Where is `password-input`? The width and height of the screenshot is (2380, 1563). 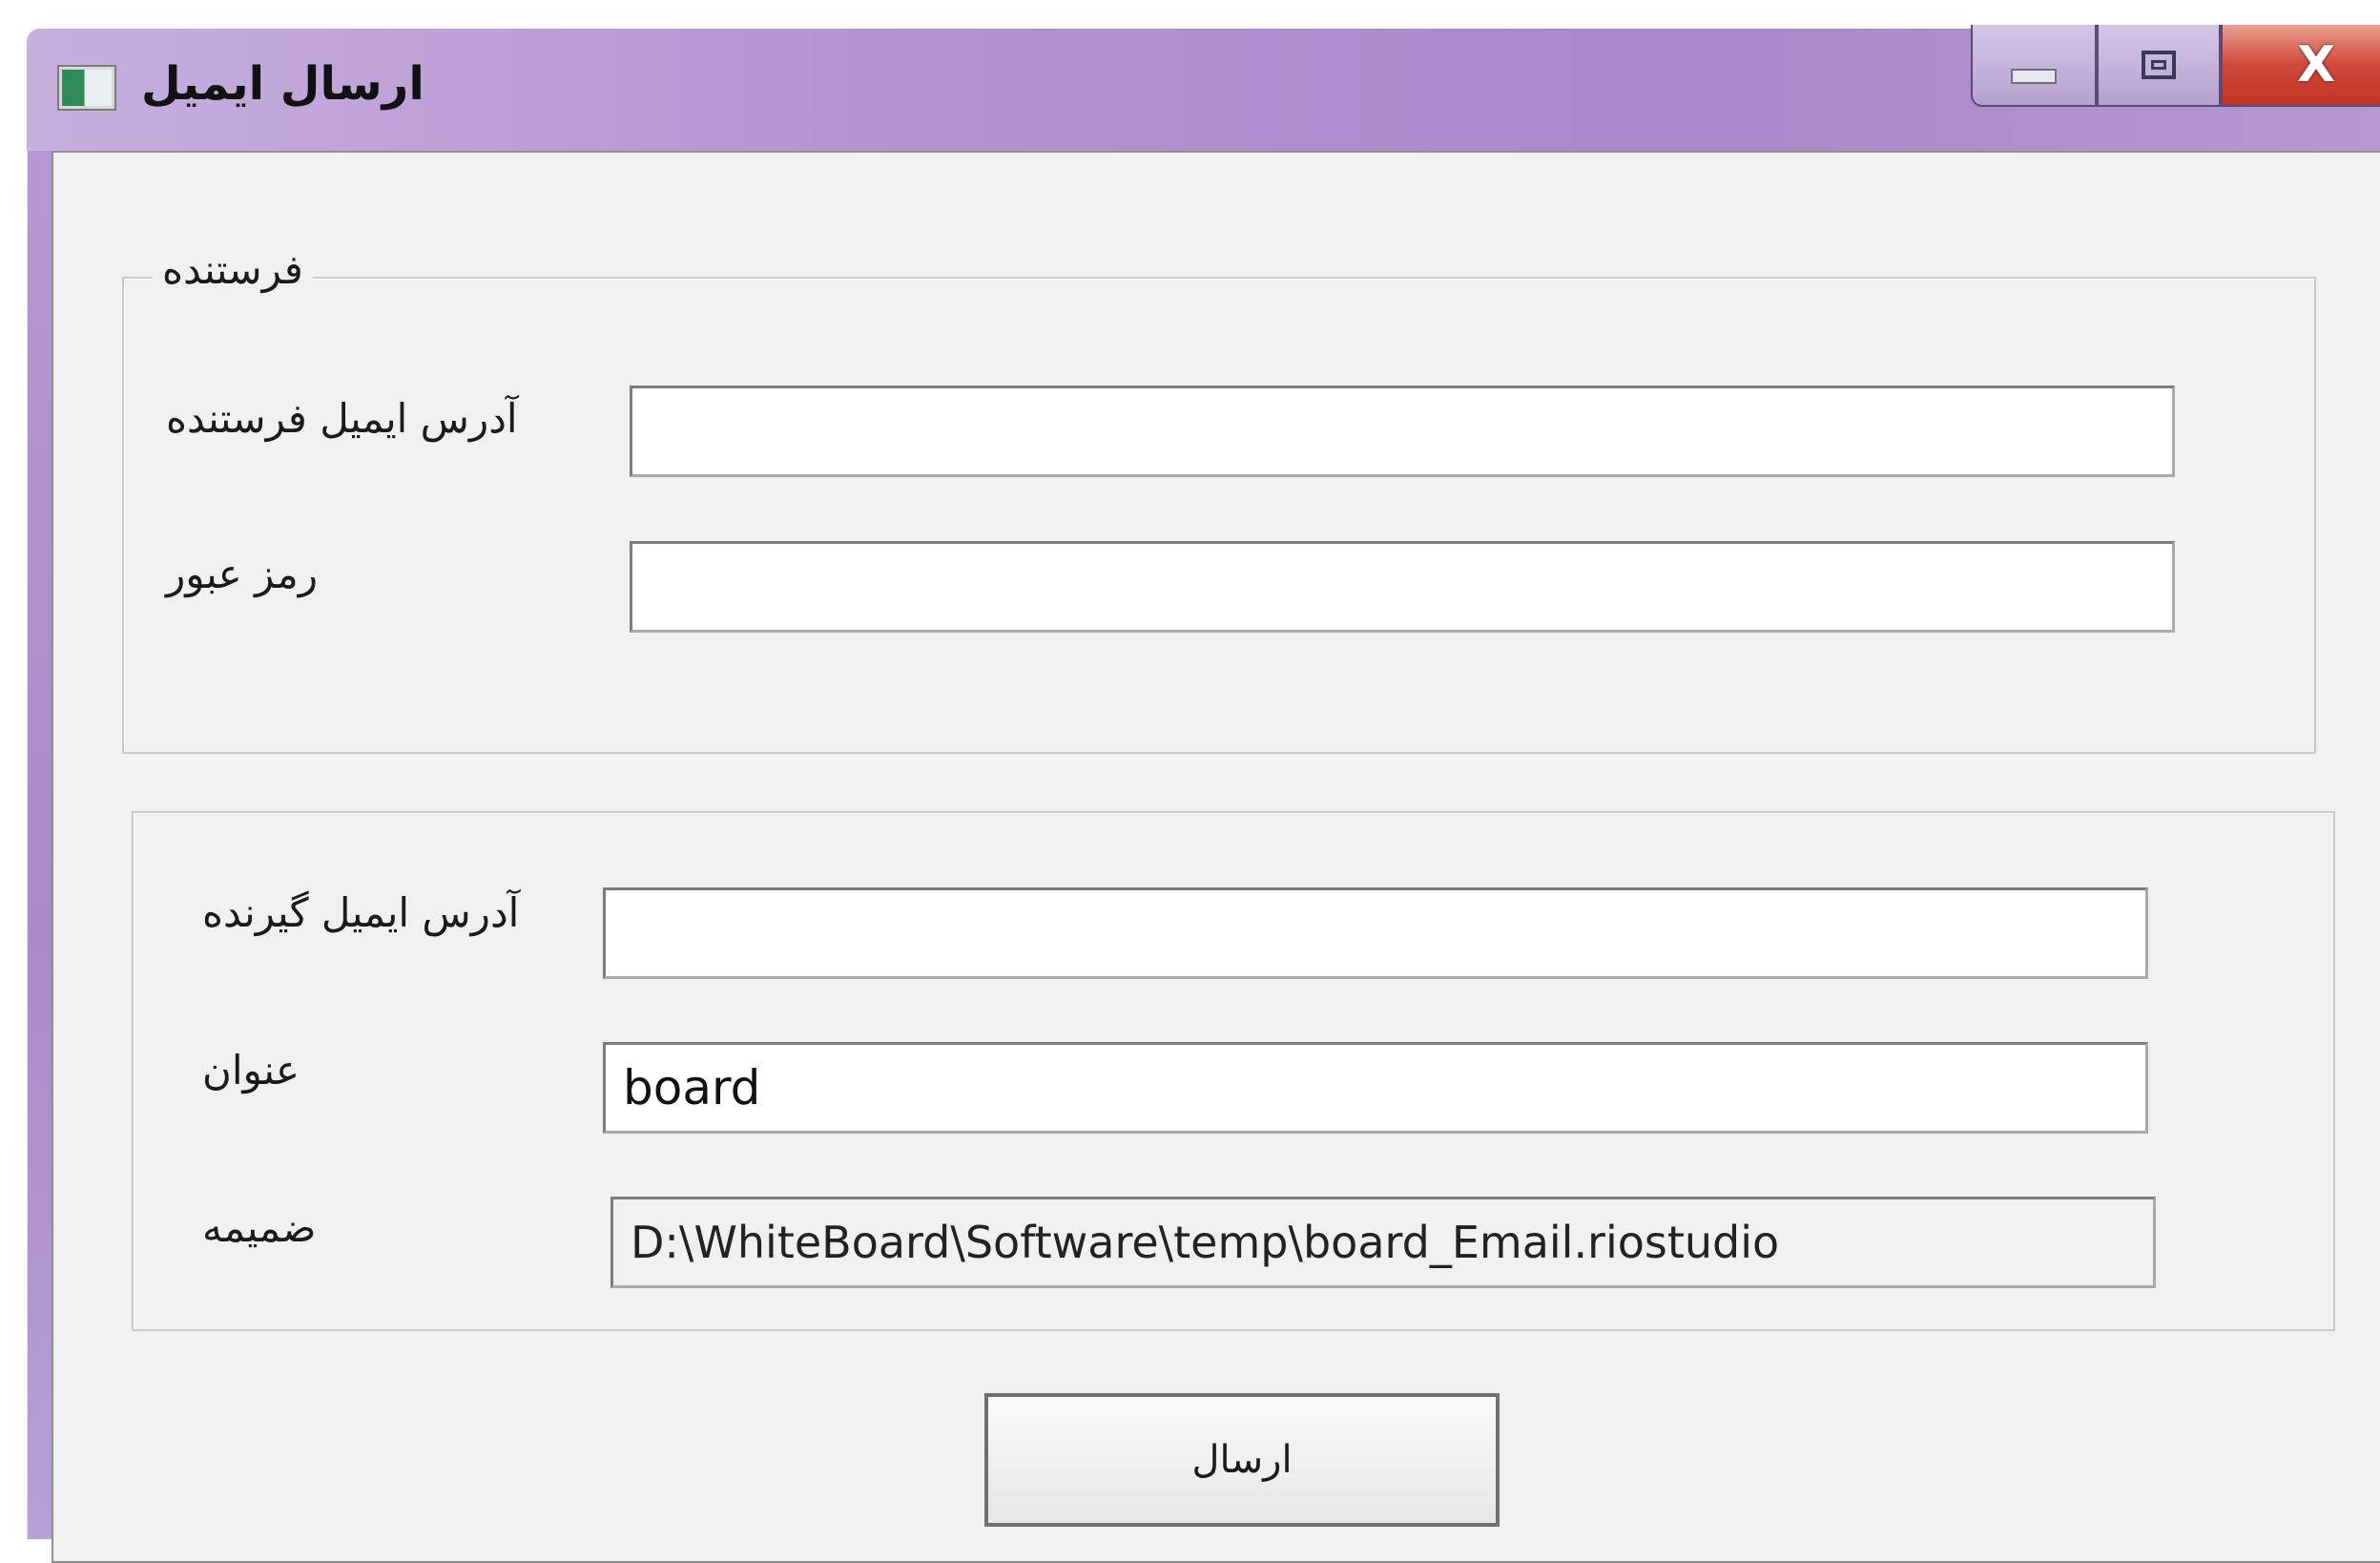
password-input is located at coordinates (1402, 587).